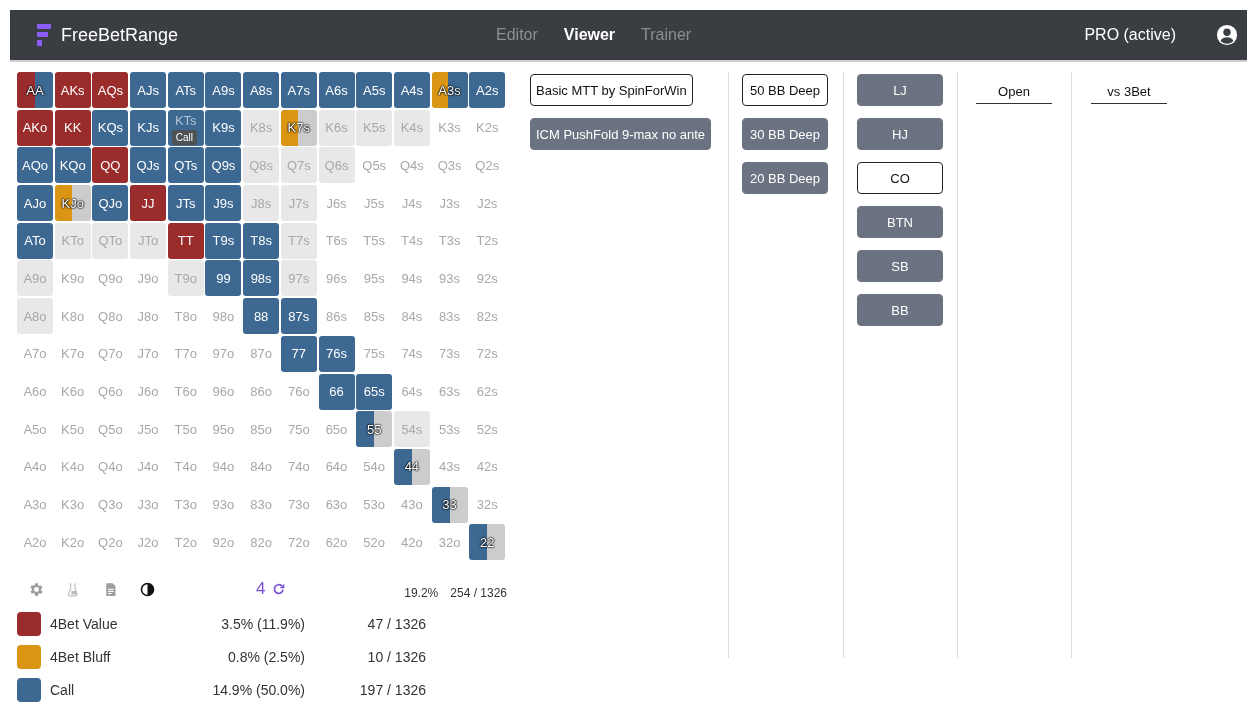 This screenshot has height=702, width=1247. What do you see at coordinates (1129, 89) in the screenshot?
I see `action-tab: vs 3Bet` at bounding box center [1129, 89].